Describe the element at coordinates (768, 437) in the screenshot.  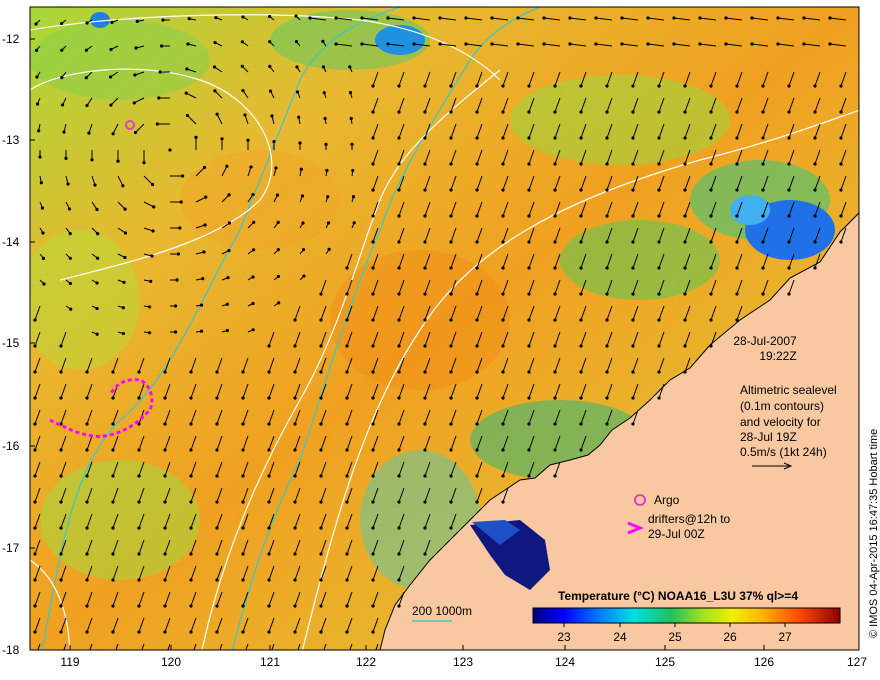
I see `altimetry-line-4: 28-Jul 19Z` at that location.